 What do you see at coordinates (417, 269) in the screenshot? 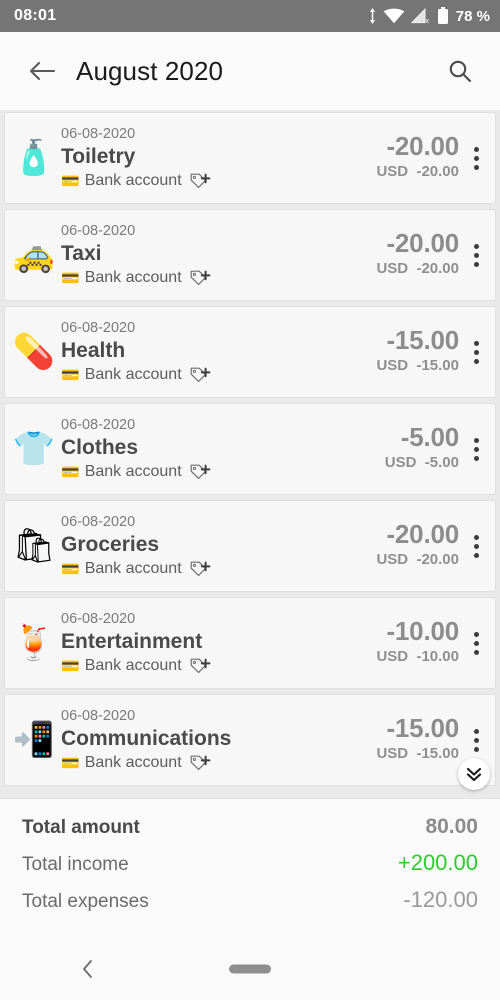
I see `transaction-converted-amount: USD -20.00` at bounding box center [417, 269].